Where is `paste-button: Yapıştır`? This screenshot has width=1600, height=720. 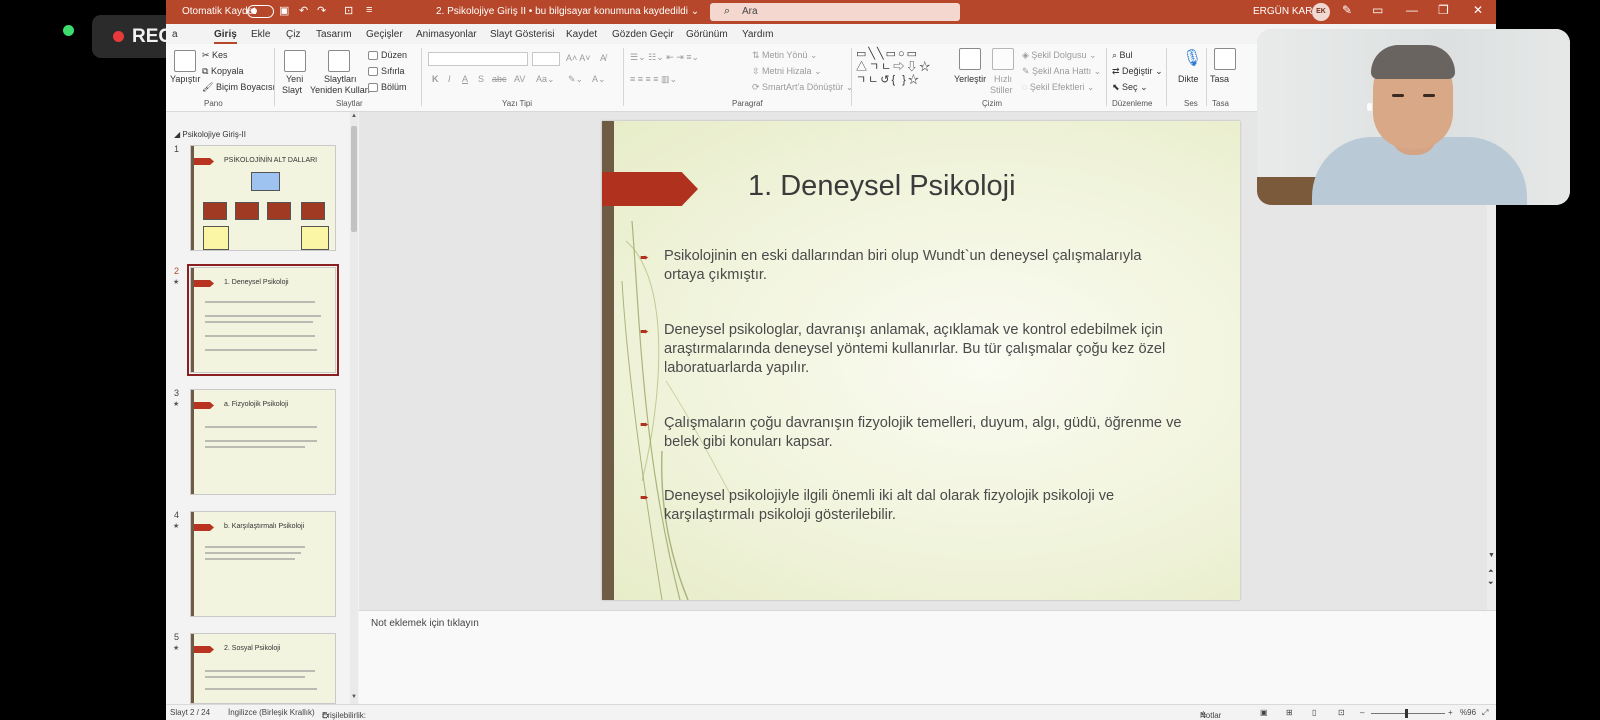 paste-button: Yapıştır is located at coordinates (185, 79).